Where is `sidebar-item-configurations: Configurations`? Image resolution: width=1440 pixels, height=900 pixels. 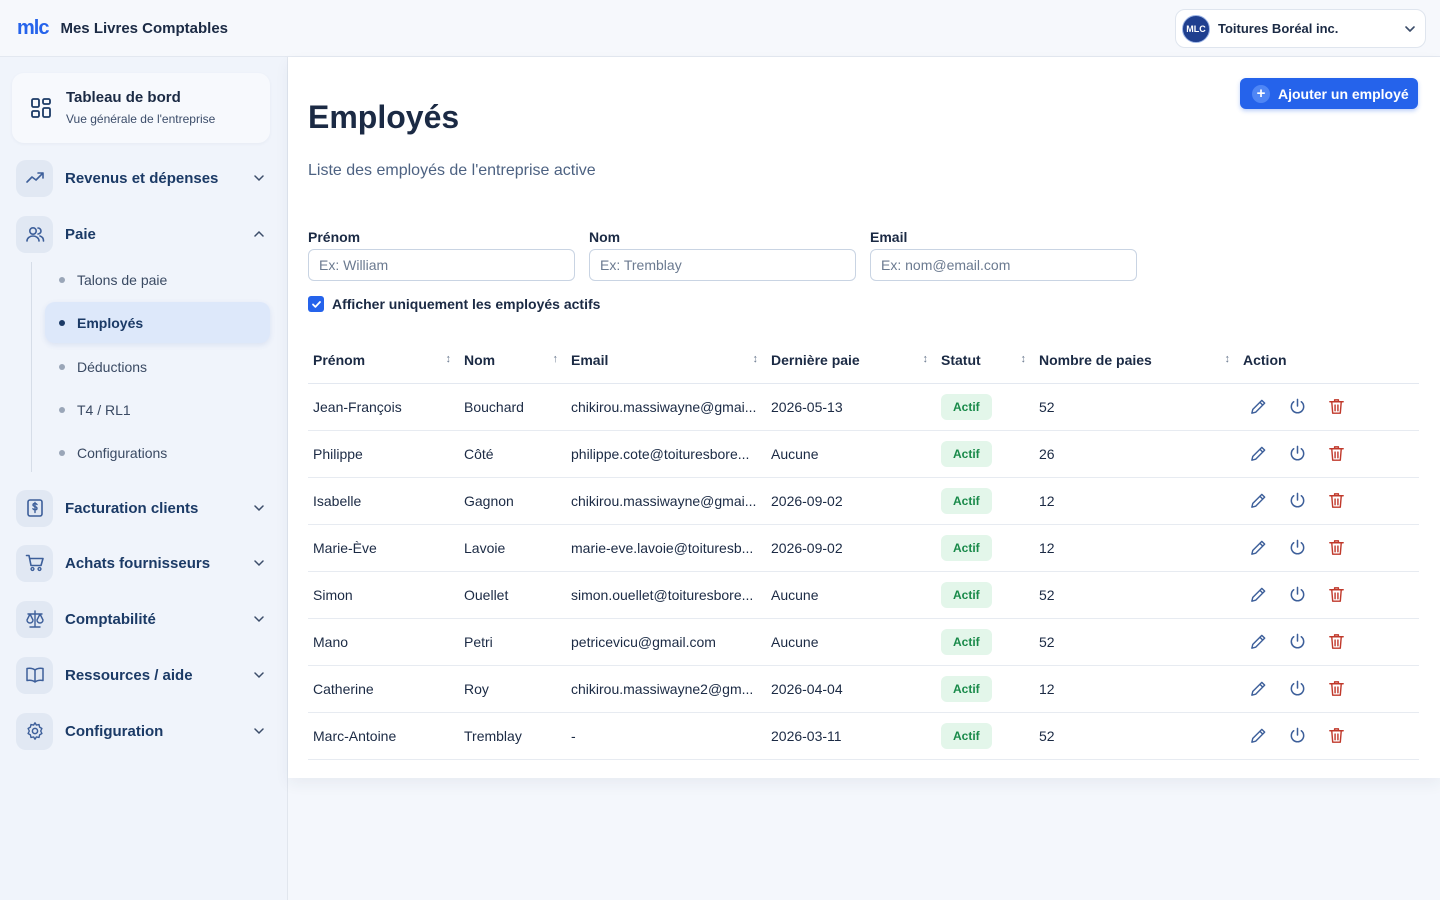
sidebar-item-configurations: Configurations is located at coordinates (157, 452).